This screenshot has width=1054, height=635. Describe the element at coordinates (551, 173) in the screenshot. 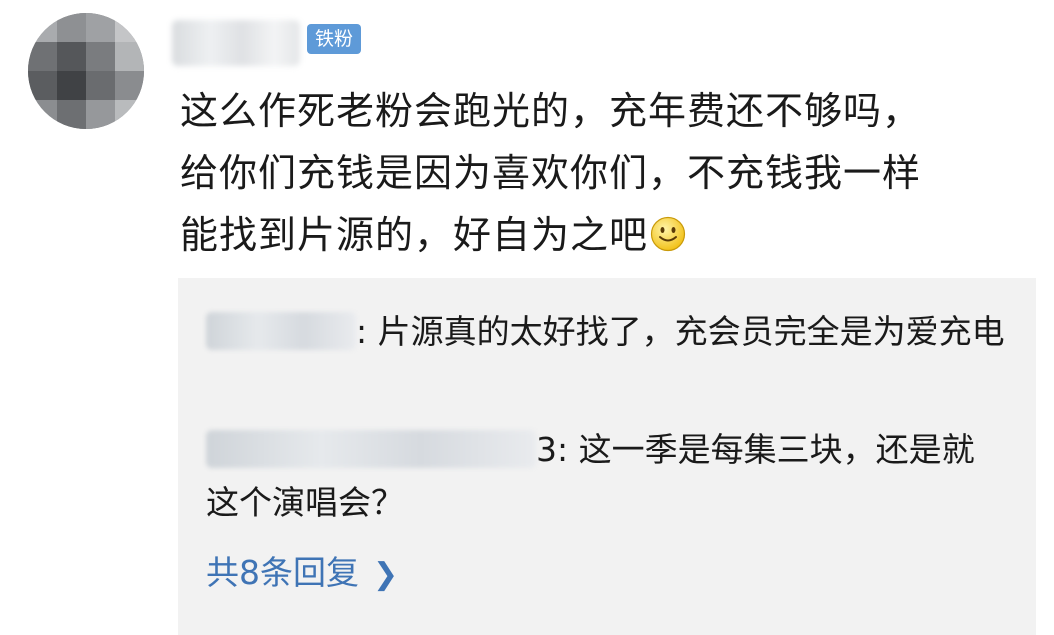

I see `comment-line: 给你们充钱是因为喜欢你们，不充钱我一样` at that location.